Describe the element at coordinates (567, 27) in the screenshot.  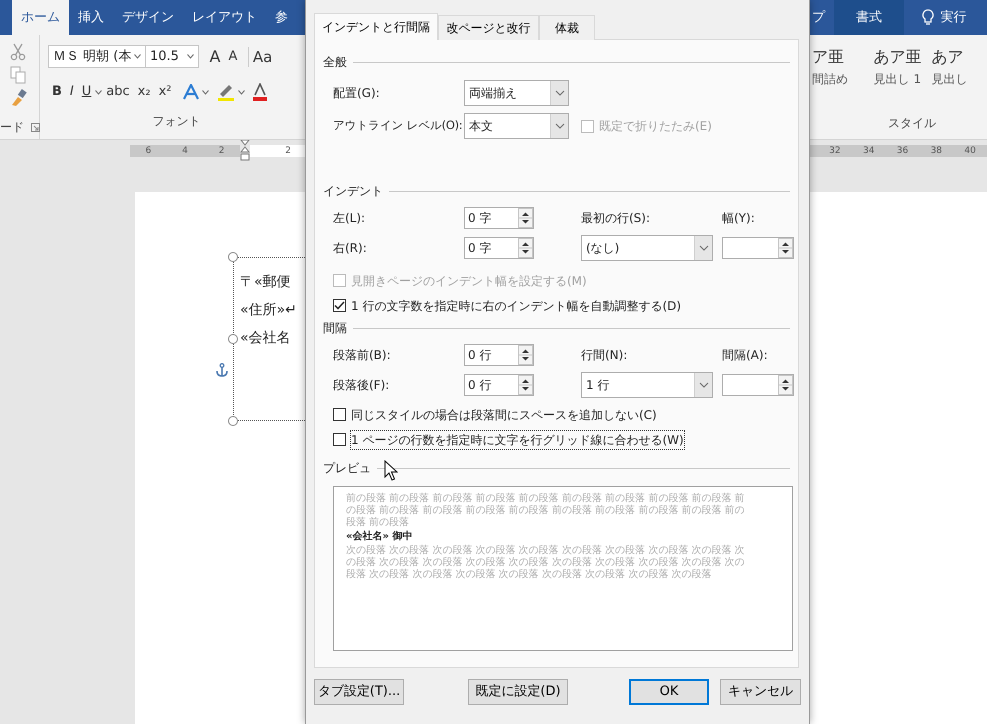
I see `dialog-tab: 体裁` at that location.